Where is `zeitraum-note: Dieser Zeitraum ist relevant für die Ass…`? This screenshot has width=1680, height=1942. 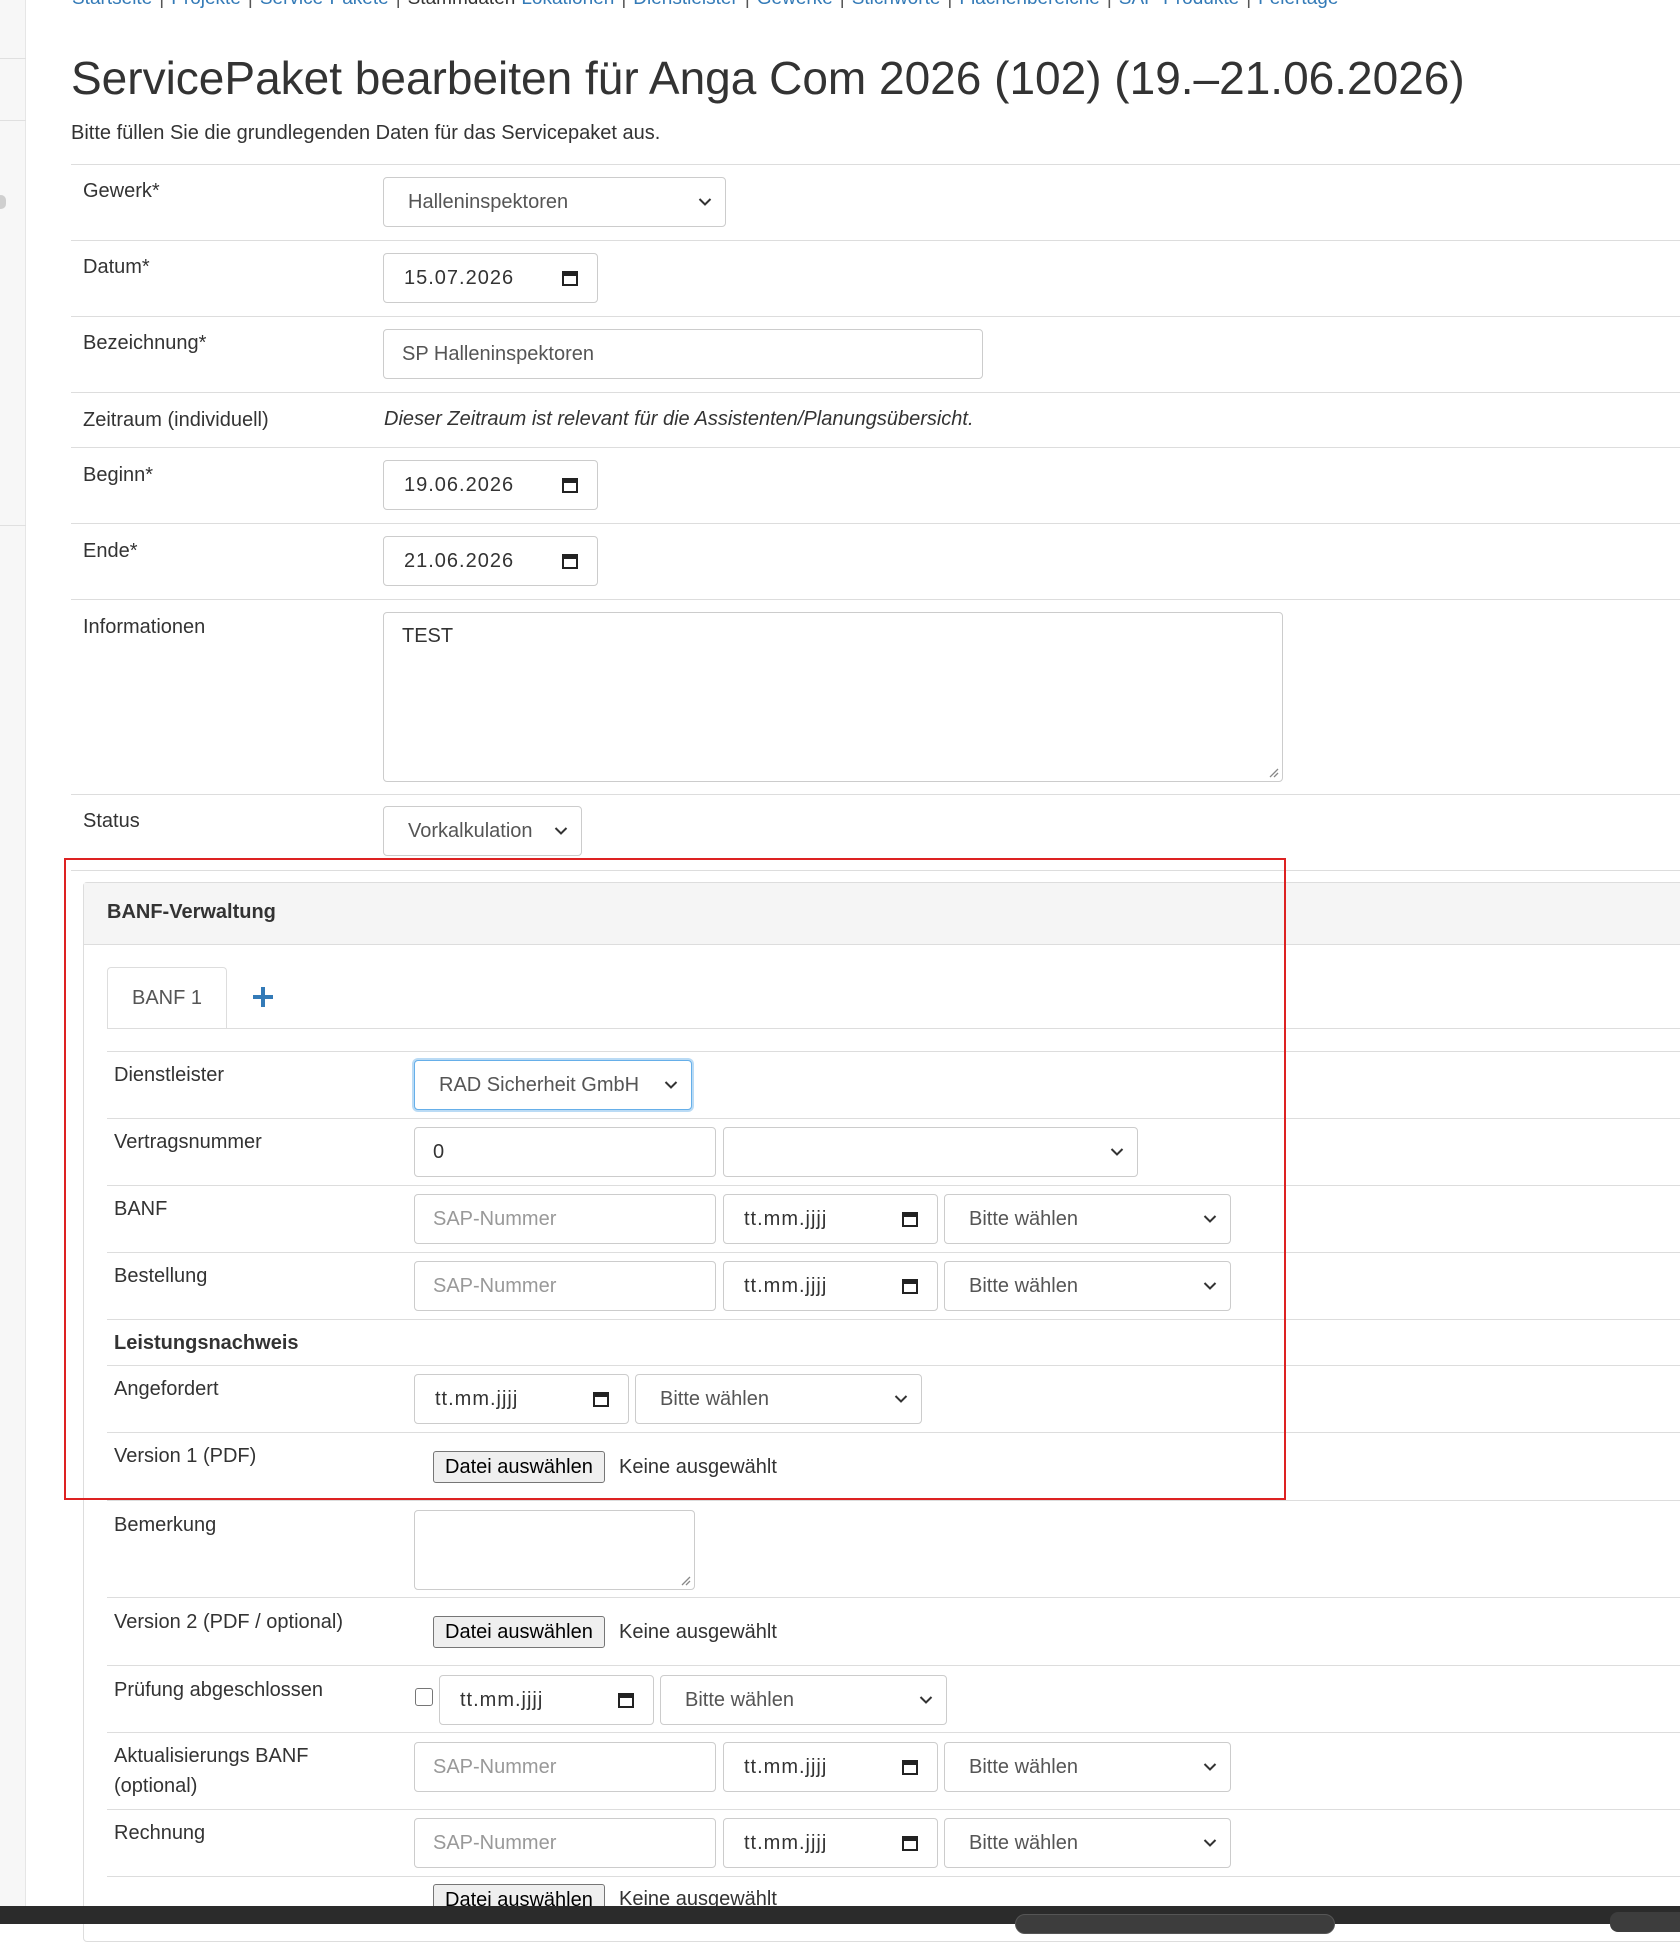
zeitraum-note: Dieser Zeitraum ist relevant für die Ass… is located at coordinates (679, 419).